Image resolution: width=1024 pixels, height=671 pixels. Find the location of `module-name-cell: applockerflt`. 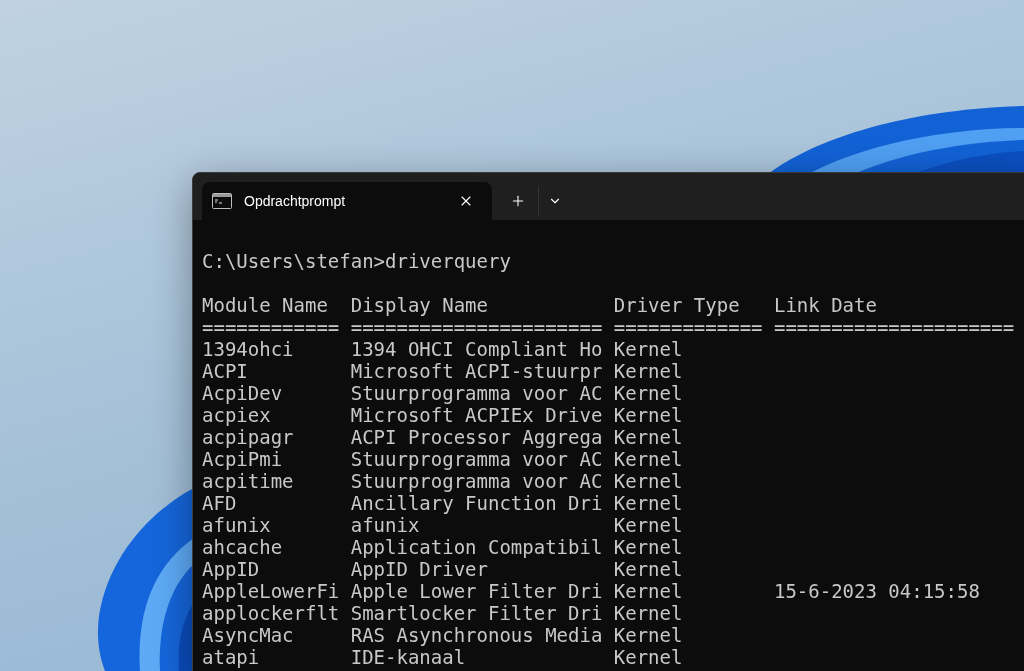

module-name-cell: applockerflt is located at coordinates (271, 613).